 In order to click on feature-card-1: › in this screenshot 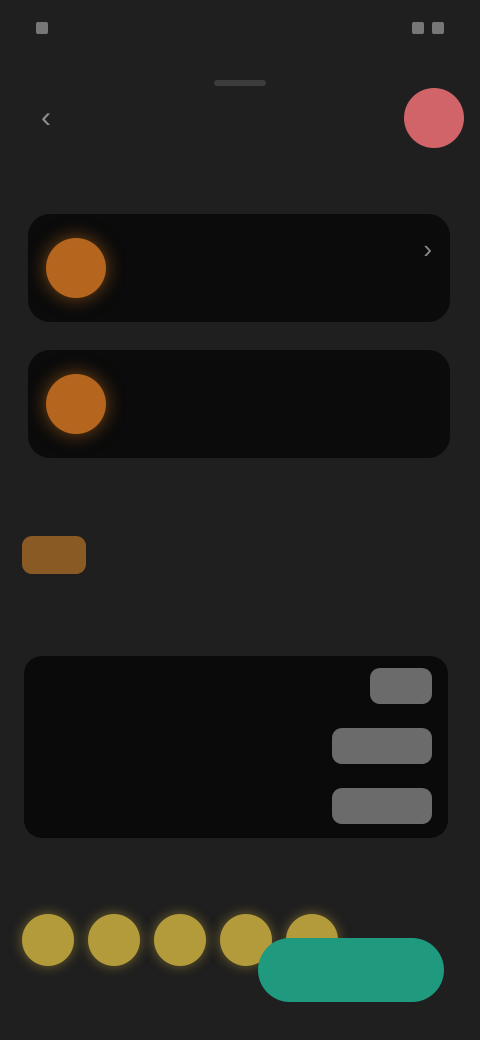, I will do `click(239, 268)`.